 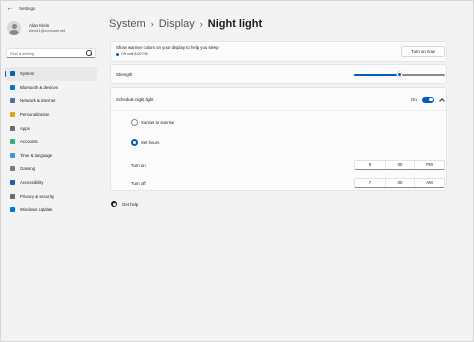 What do you see at coordinates (124, 74) in the screenshot?
I see `strength-label: Strength` at bounding box center [124, 74].